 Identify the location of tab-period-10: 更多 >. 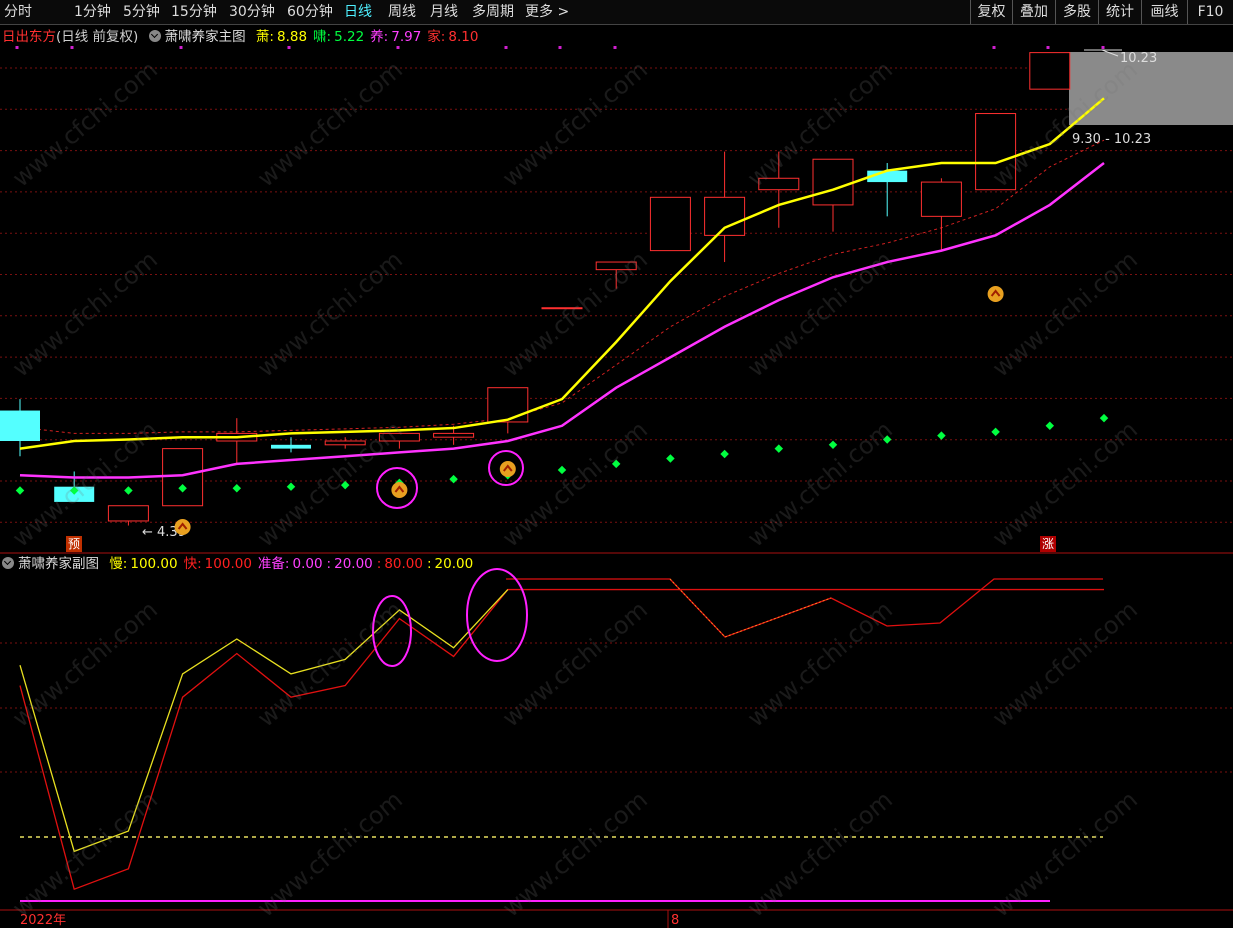
(547, 12).